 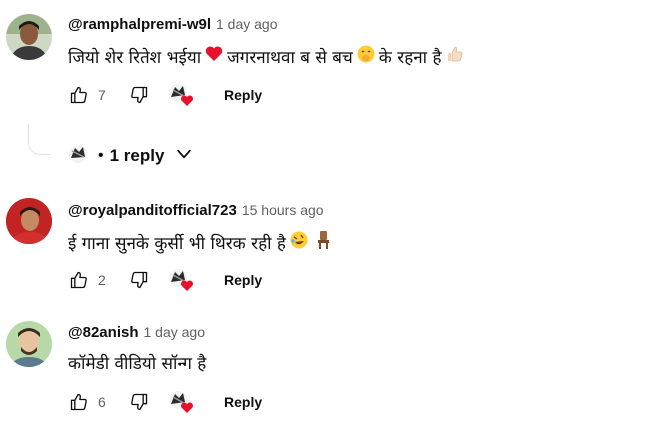 I want to click on view-replies-button: • 1 reply, so click(x=130, y=156).